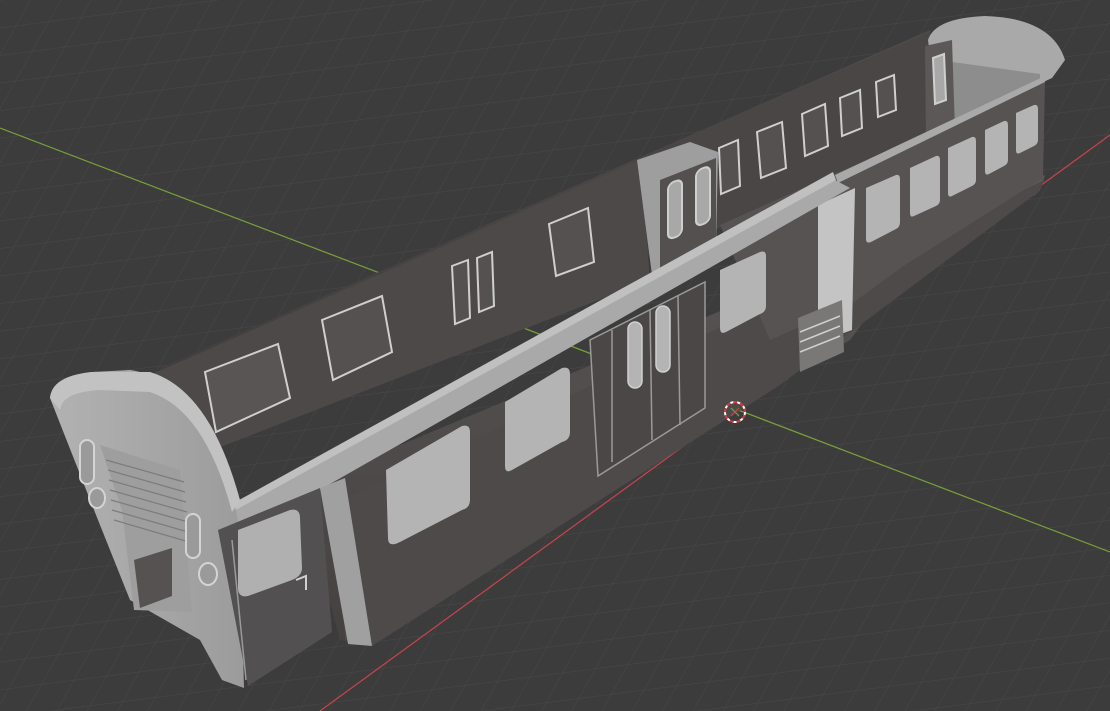 This screenshot has width=1110, height=711. What do you see at coordinates (675, 209) in the screenshot?
I see `far-door-window-left` at bounding box center [675, 209].